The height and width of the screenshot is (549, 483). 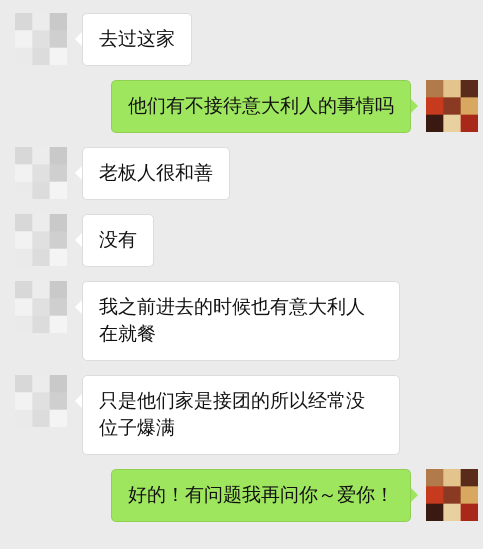 I want to click on message-bubble: 老板人很和善, so click(x=156, y=173).